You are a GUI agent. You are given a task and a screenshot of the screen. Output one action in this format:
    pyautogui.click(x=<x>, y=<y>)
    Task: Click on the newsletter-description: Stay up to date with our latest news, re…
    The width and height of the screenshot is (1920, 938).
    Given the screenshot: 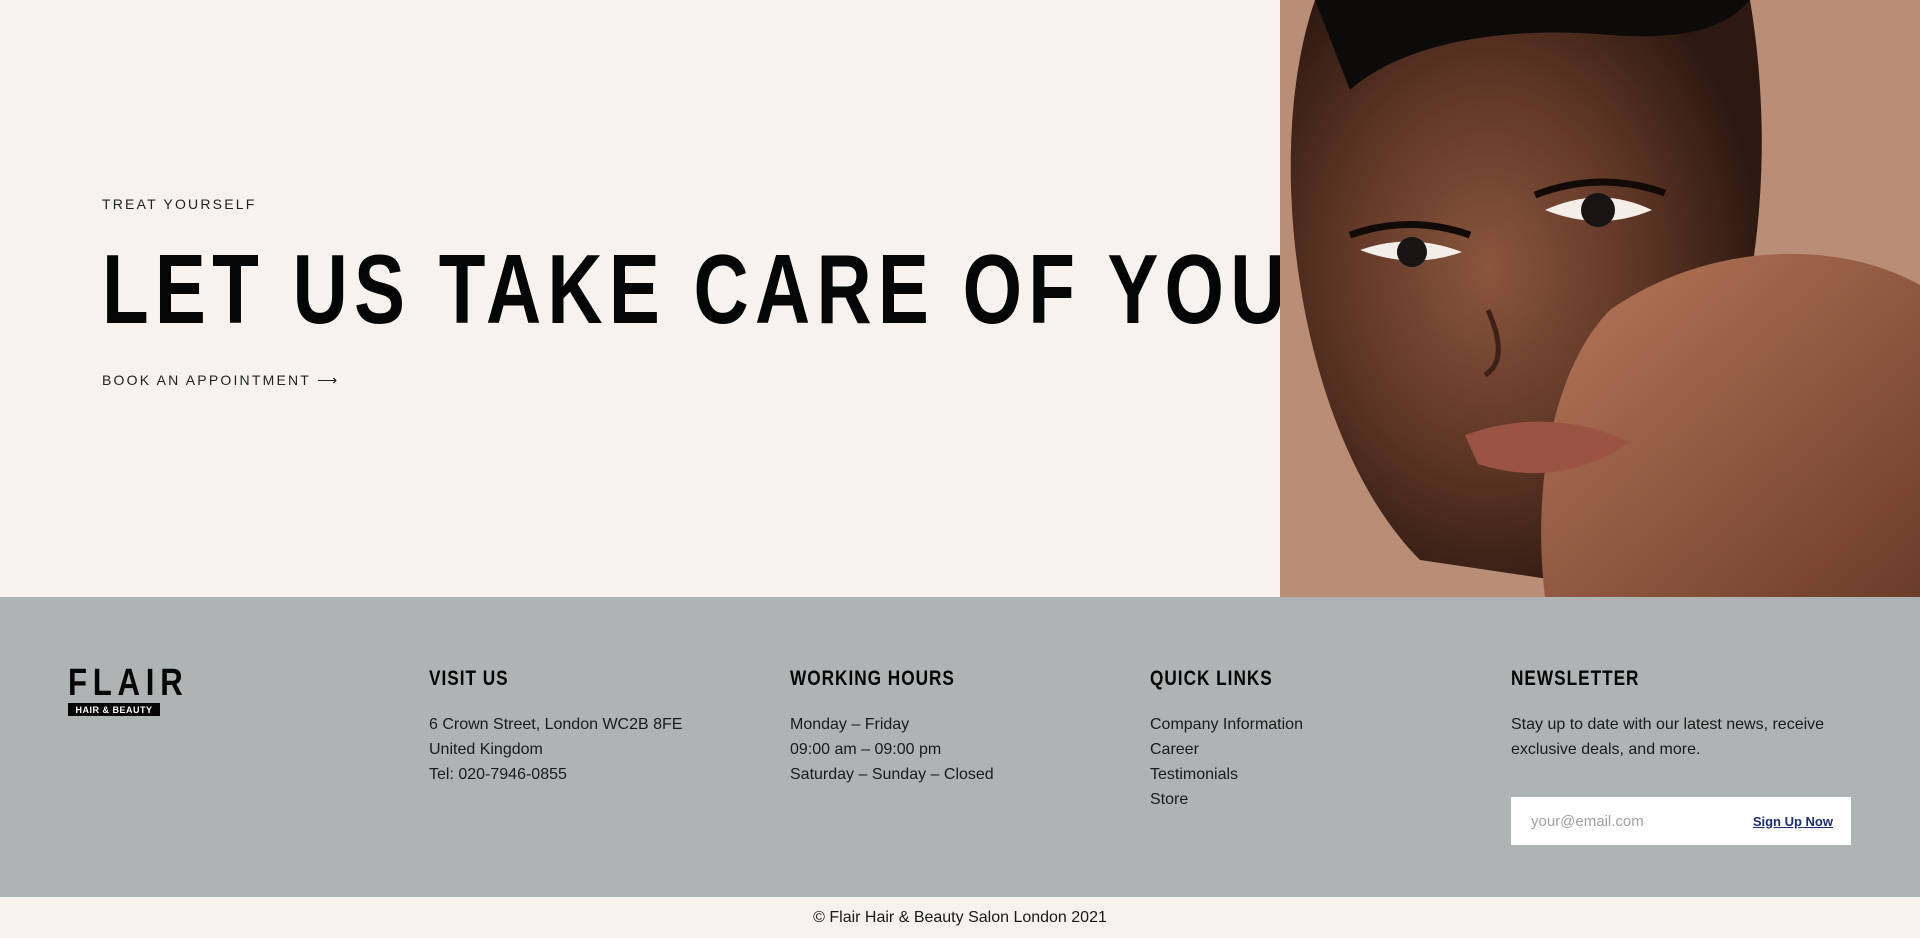 What is the action you would take?
    pyautogui.click(x=1668, y=737)
    